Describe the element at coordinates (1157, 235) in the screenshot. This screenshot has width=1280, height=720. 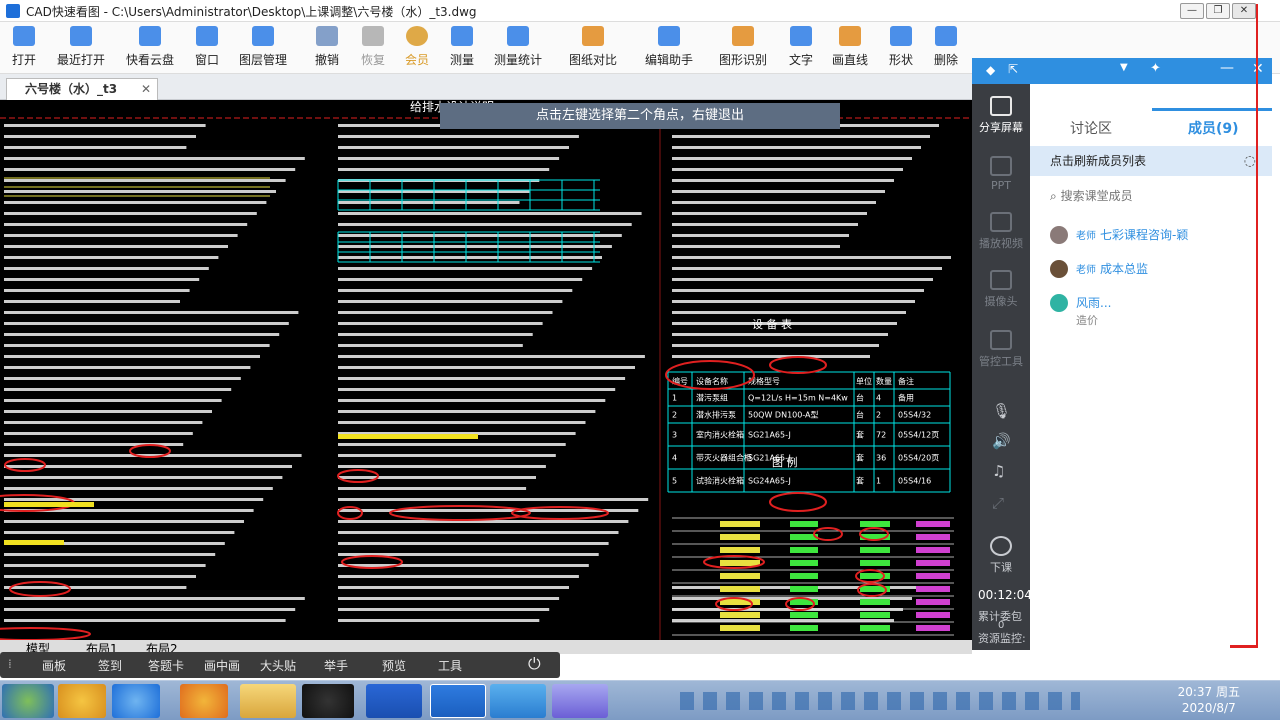
I see `member-item: 老师 七彩课程咨询-颖` at that location.